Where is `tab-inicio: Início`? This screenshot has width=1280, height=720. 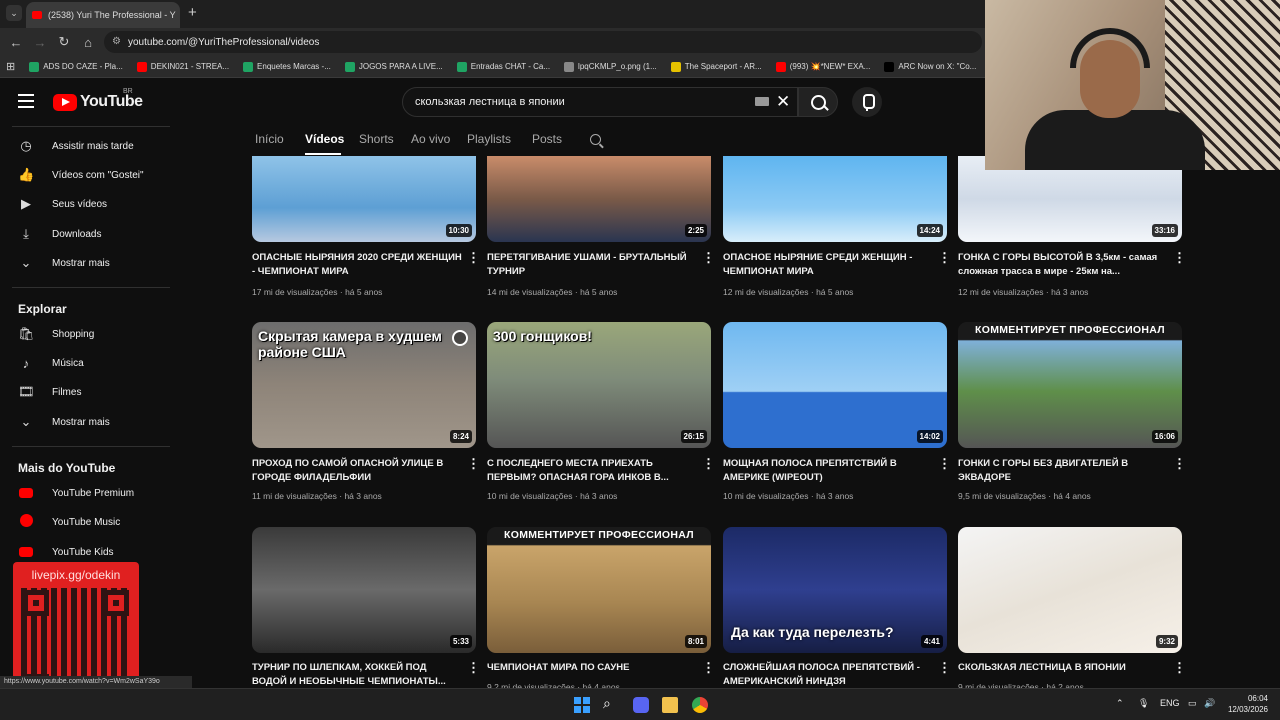
tab-inicio: Início is located at coordinates (269, 139).